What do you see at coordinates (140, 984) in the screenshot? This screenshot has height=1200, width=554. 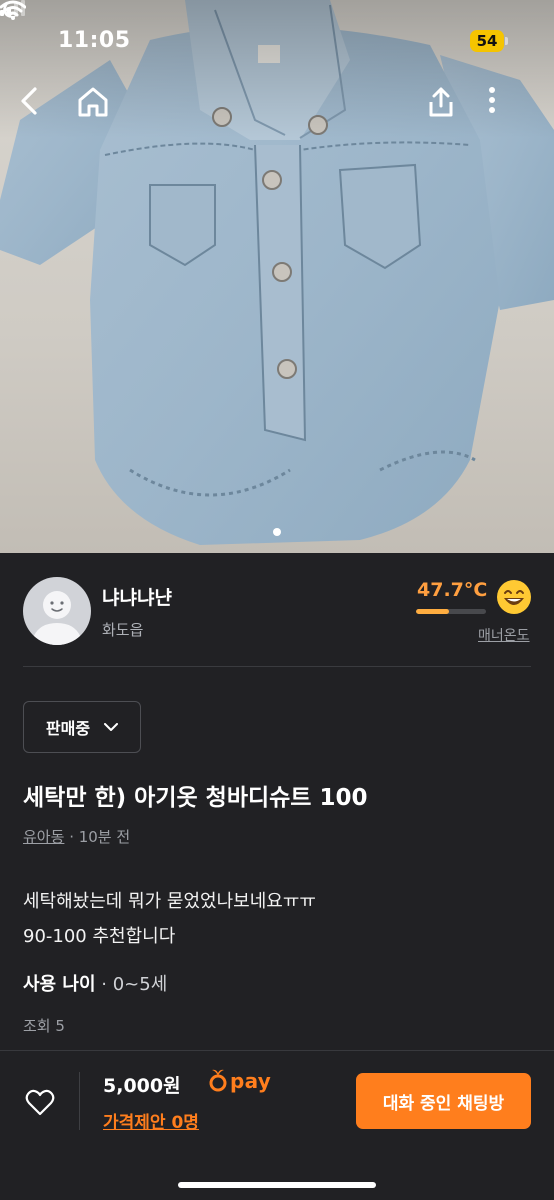 I see `usage-age-value: 0~5세` at bounding box center [140, 984].